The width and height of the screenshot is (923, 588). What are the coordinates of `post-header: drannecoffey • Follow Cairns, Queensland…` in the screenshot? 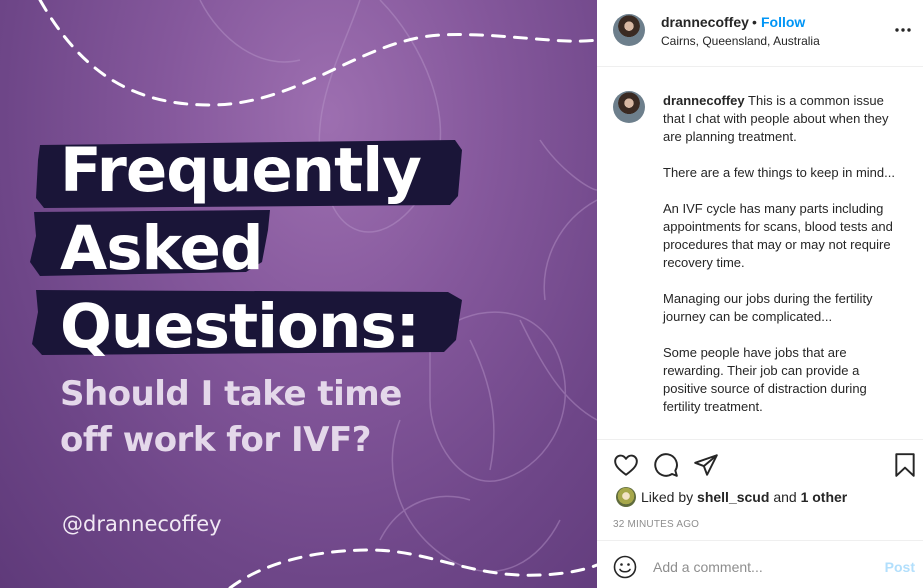 It's located at (760, 33).